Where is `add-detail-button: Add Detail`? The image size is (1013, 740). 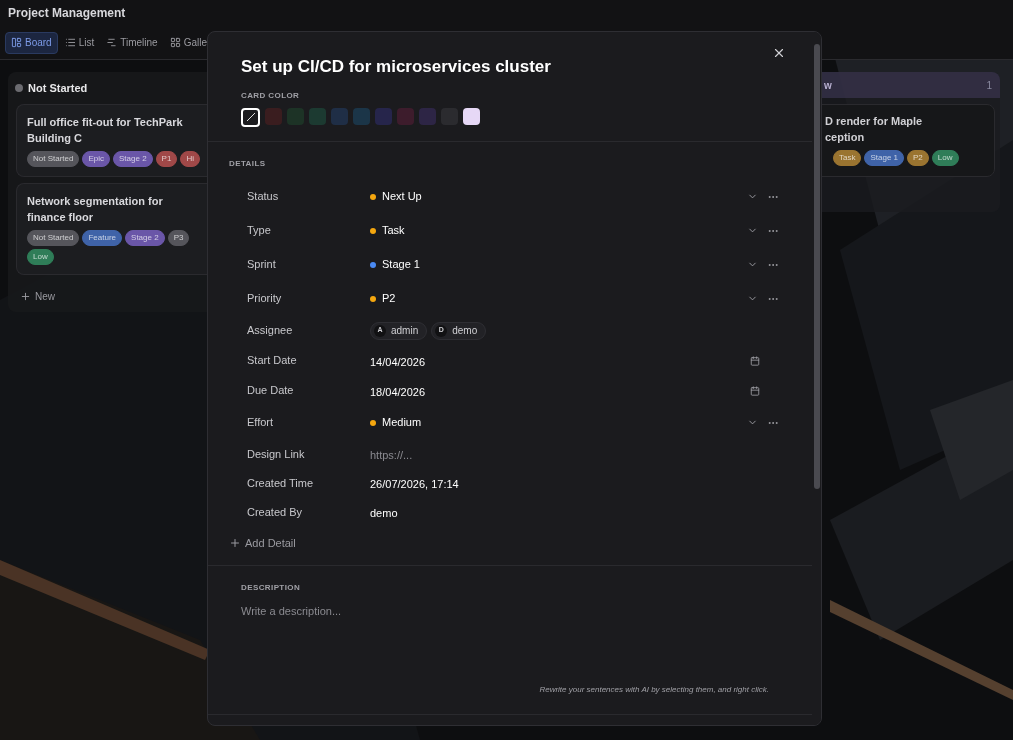
add-detail-button: Add Detail is located at coordinates (262, 542).